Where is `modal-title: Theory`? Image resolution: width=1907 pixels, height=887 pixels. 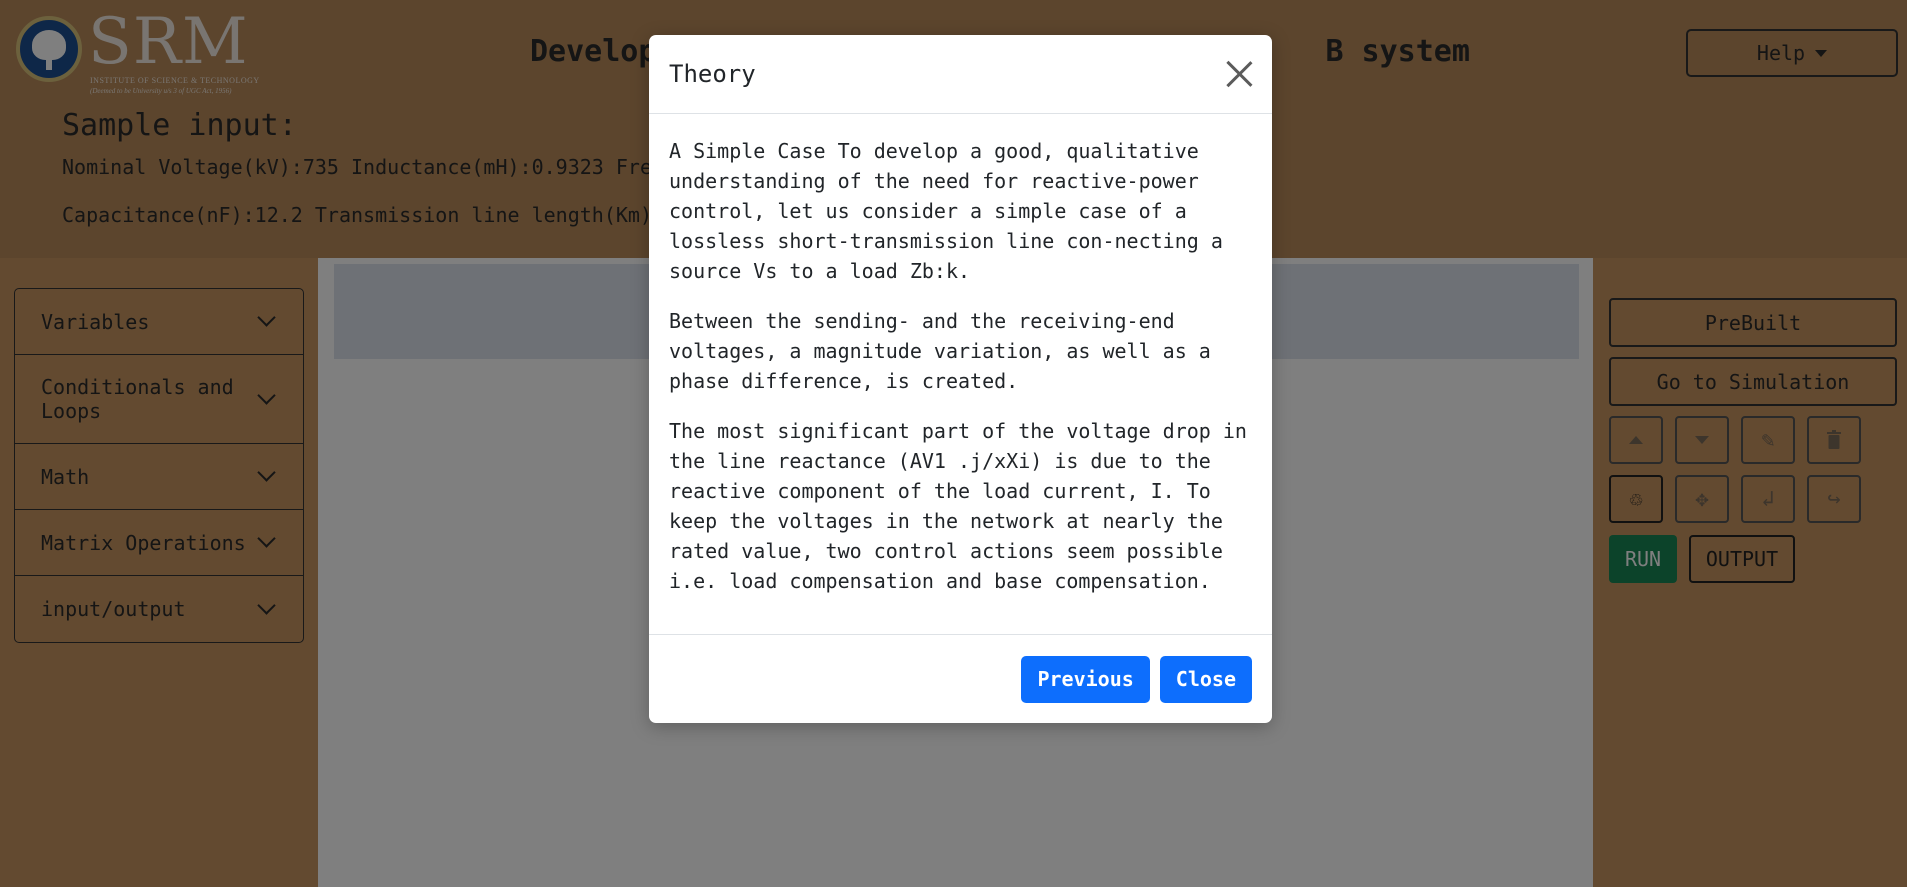
modal-title: Theory is located at coordinates (712, 74).